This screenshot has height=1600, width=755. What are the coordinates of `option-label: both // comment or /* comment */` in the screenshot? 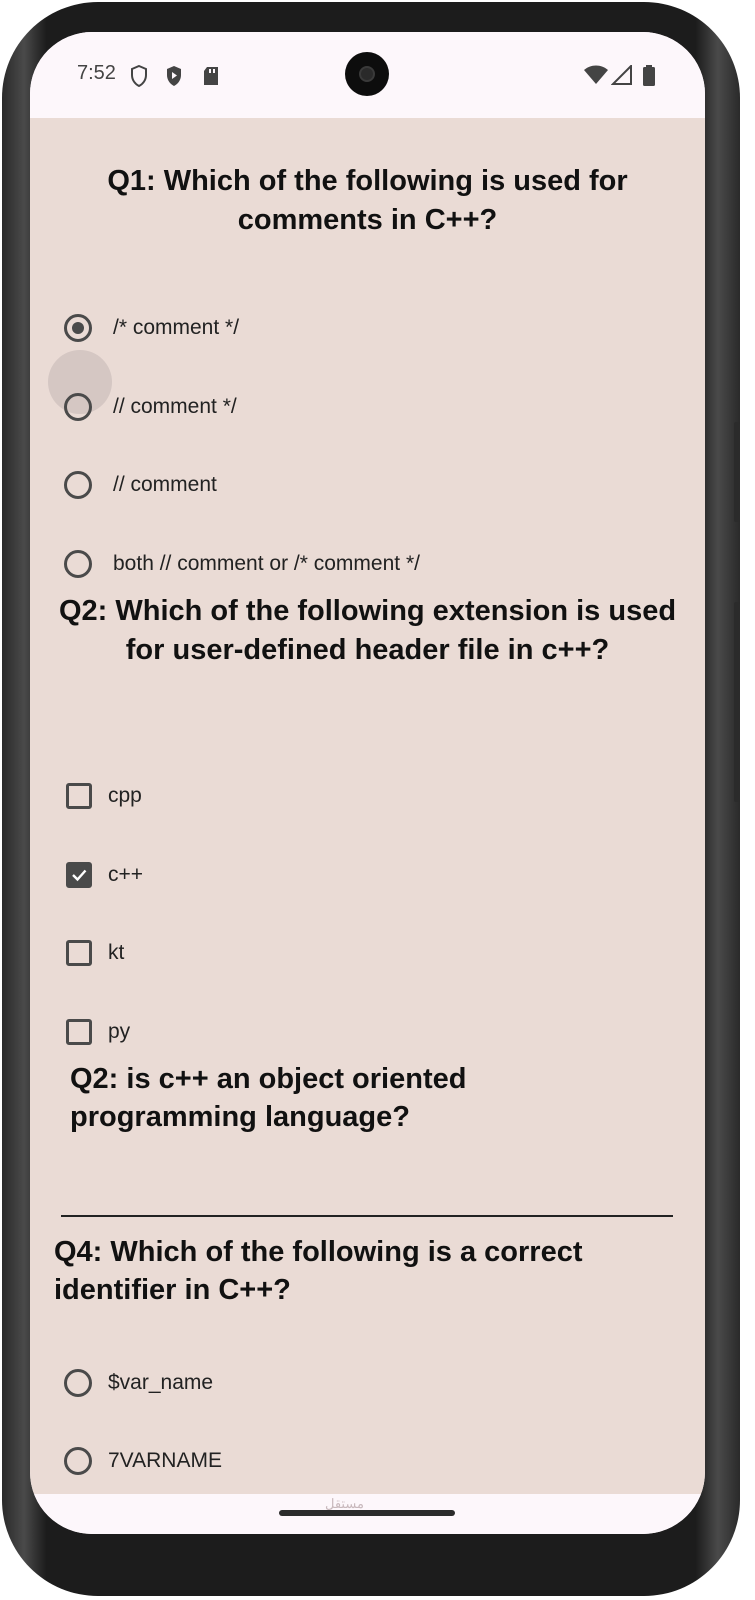 It's located at (266, 563).